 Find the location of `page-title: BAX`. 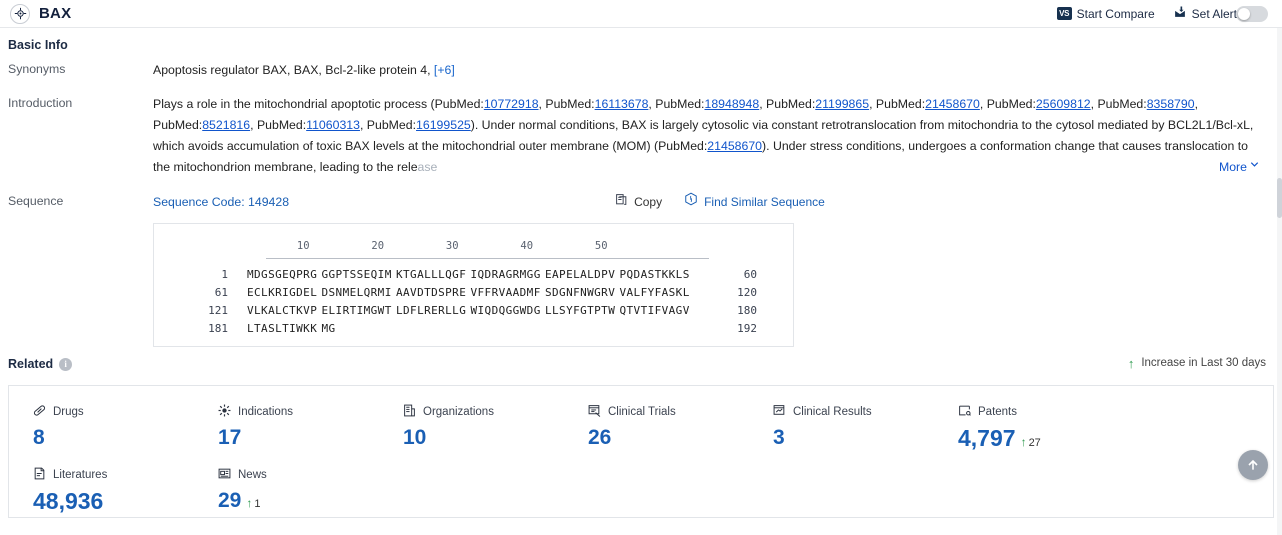

page-title: BAX is located at coordinates (55, 13).